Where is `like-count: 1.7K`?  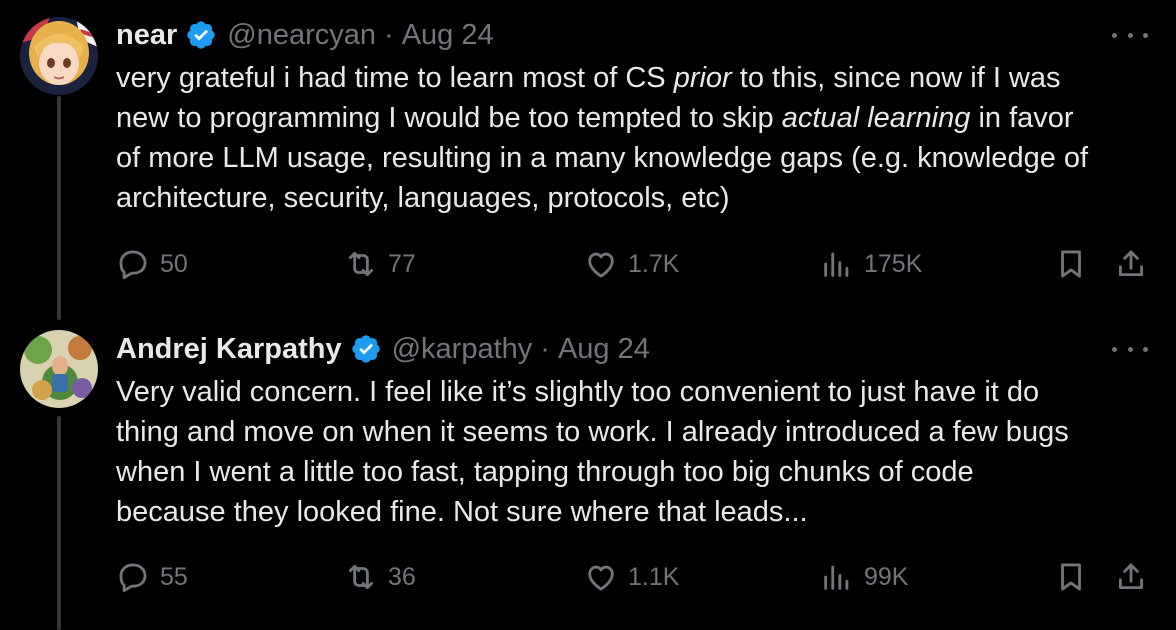 like-count: 1.7K is located at coordinates (654, 263).